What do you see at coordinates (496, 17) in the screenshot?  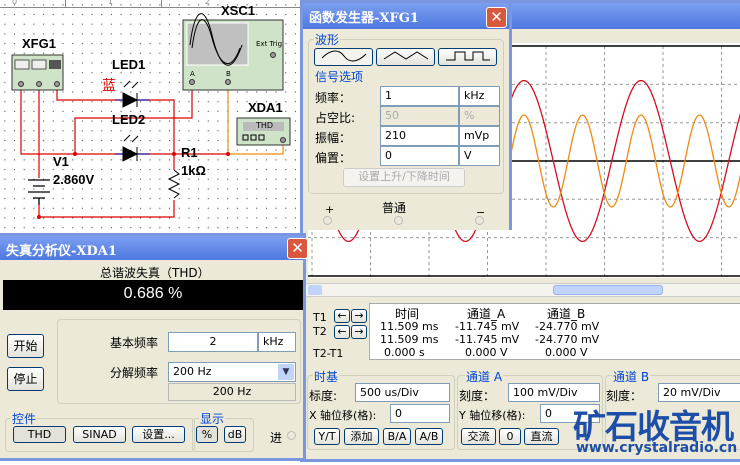 I see `fg-close-button: ✕` at bounding box center [496, 17].